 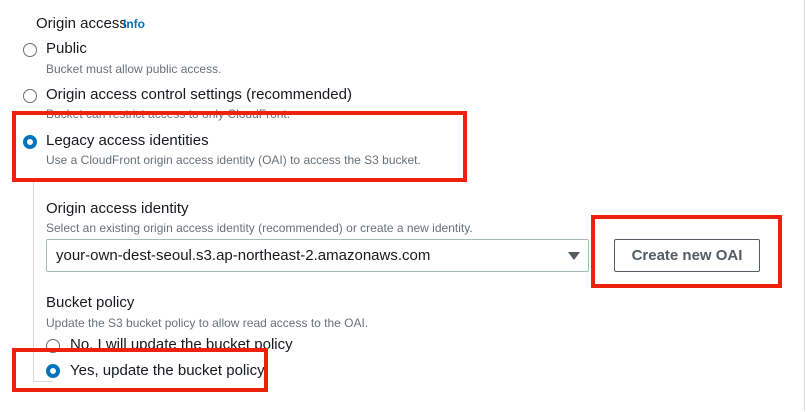 What do you see at coordinates (90, 302) in the screenshot?
I see `bucket-policy-label: Bucket policy` at bounding box center [90, 302].